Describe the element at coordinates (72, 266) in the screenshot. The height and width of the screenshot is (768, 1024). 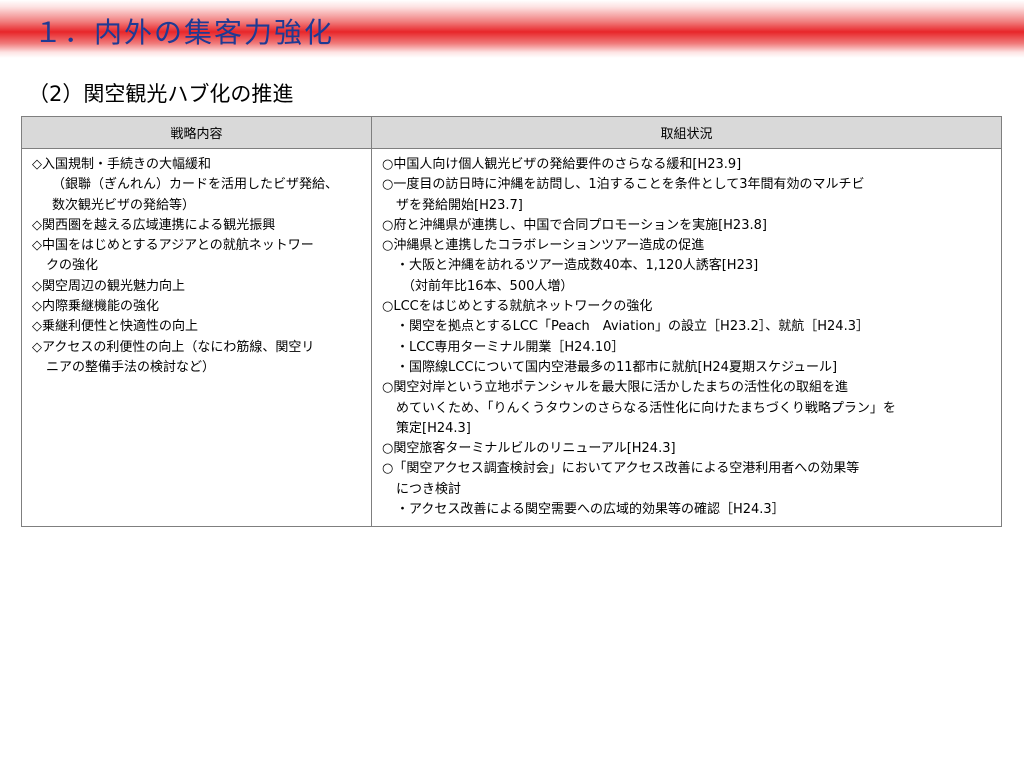
I see `strategy-item: クの強化` at that location.